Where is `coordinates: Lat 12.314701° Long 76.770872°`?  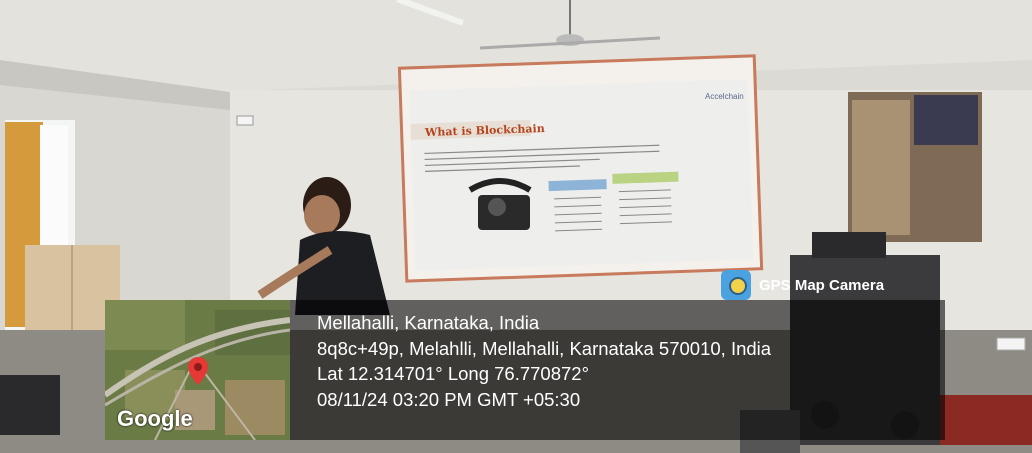 coordinates: Lat 12.314701° Long 76.770872° is located at coordinates (453, 373).